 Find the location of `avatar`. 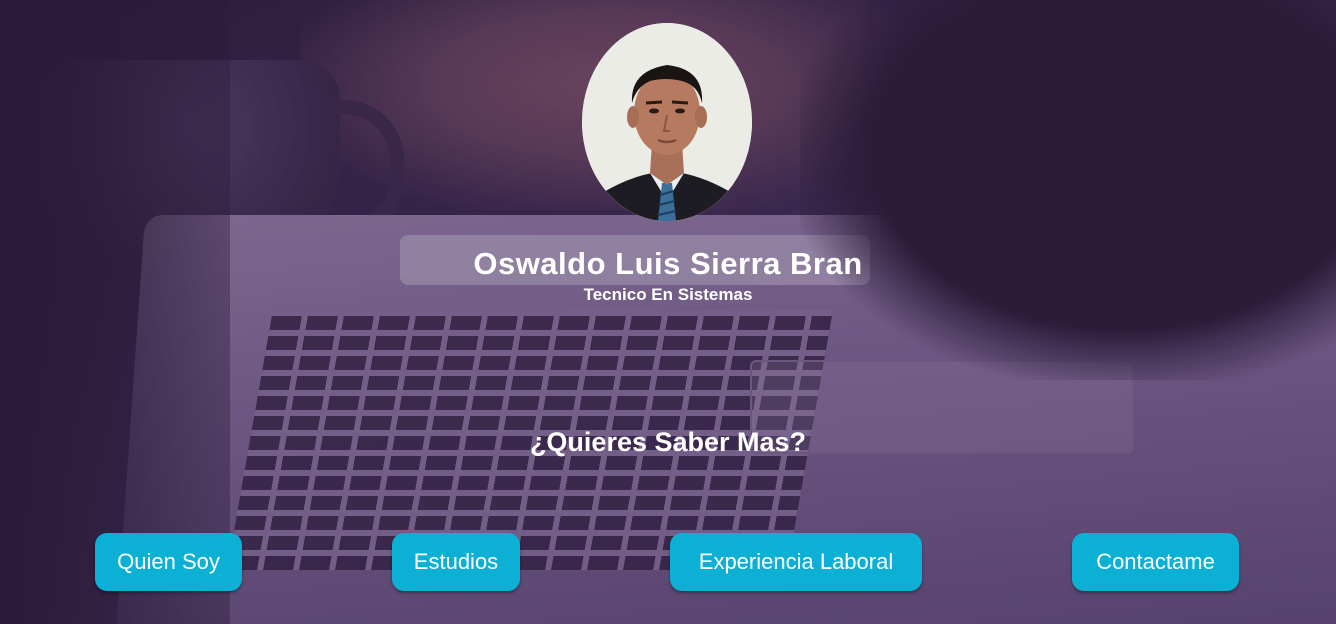

avatar is located at coordinates (667, 122).